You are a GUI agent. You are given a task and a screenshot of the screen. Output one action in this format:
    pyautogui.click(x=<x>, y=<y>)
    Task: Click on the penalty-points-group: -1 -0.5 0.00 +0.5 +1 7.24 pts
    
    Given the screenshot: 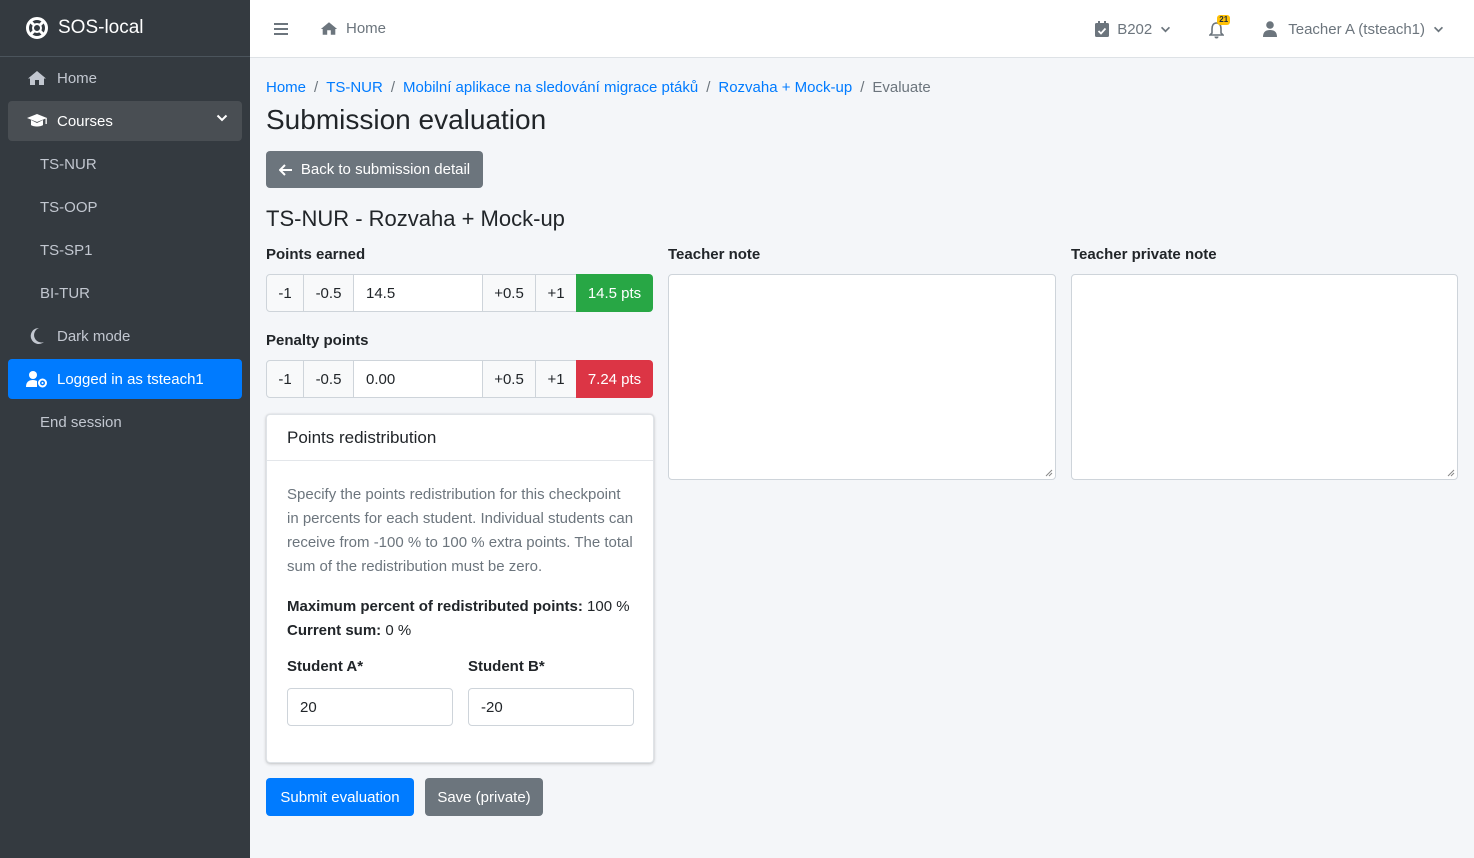 What is the action you would take?
    pyautogui.click(x=459, y=379)
    